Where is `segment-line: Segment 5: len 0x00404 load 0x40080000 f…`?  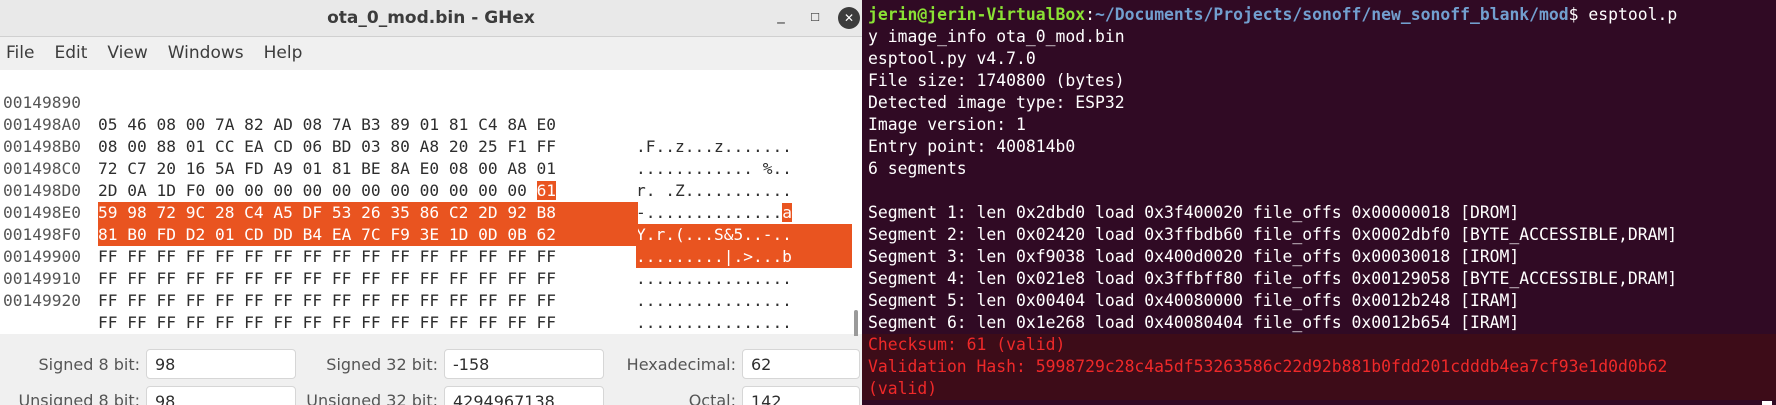
segment-line: Segment 5: len 0x00404 load 0x40080000 f… is located at coordinates (1194, 300).